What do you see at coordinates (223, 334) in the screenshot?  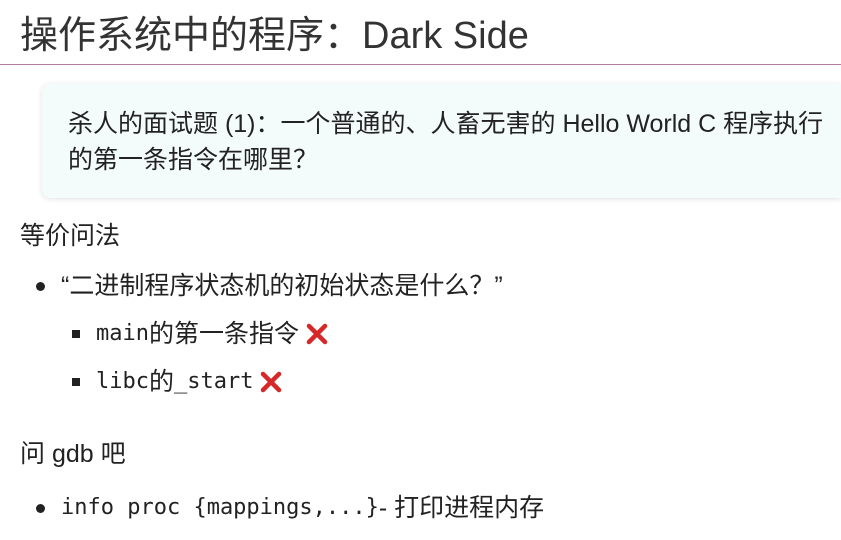 I see `sub-item-text: 的第一条指令` at bounding box center [223, 334].